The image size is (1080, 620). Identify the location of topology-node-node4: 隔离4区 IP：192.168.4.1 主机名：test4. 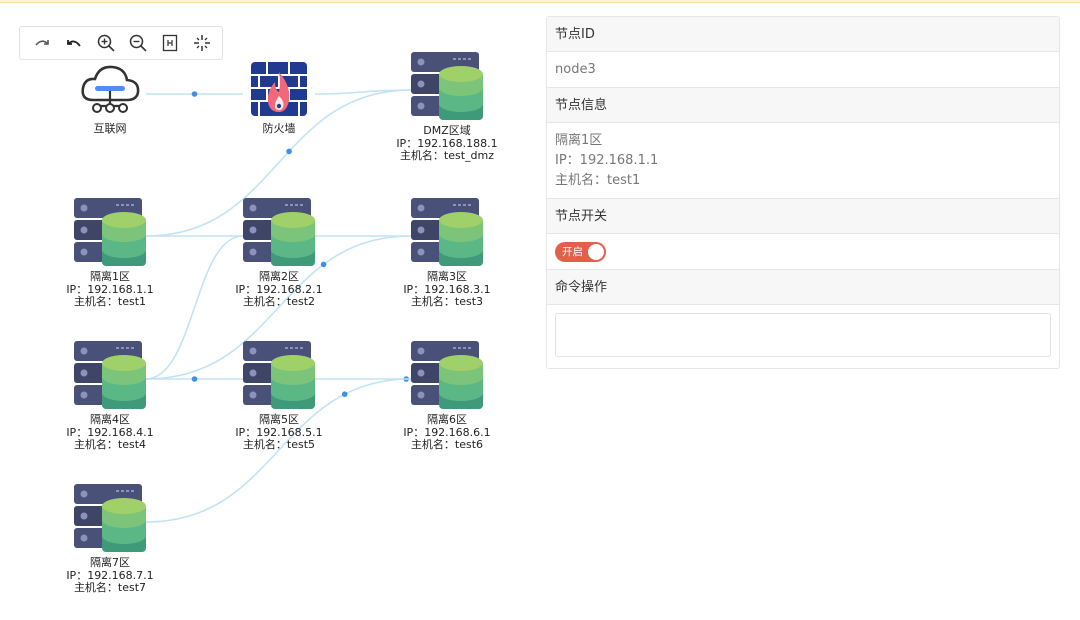
(110, 395).